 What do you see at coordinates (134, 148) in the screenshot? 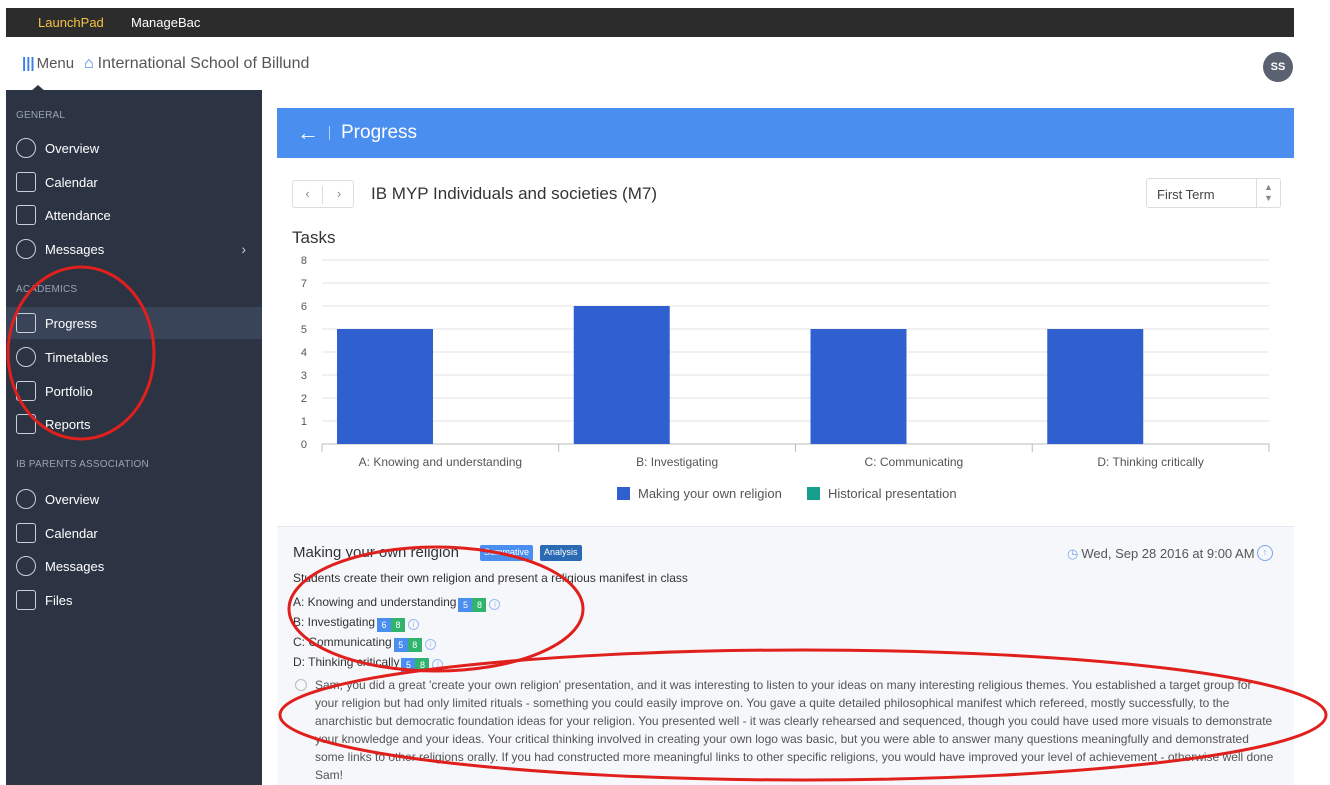
I see `sidebar-item-overview: Overview` at bounding box center [134, 148].